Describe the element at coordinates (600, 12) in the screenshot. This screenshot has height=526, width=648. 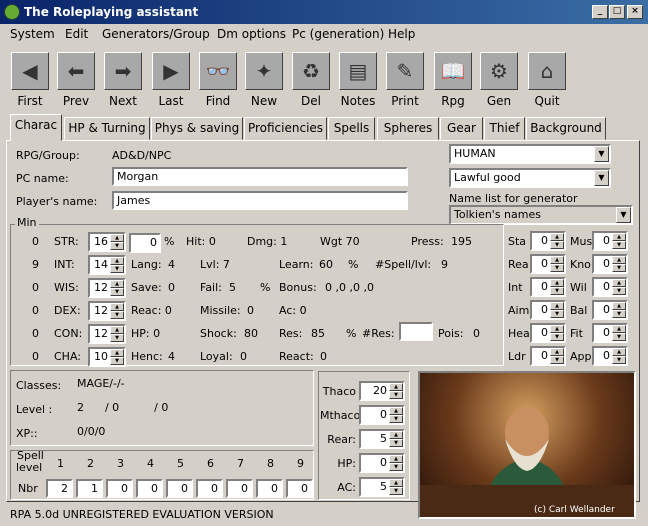
I see `minimize-button: _` at that location.